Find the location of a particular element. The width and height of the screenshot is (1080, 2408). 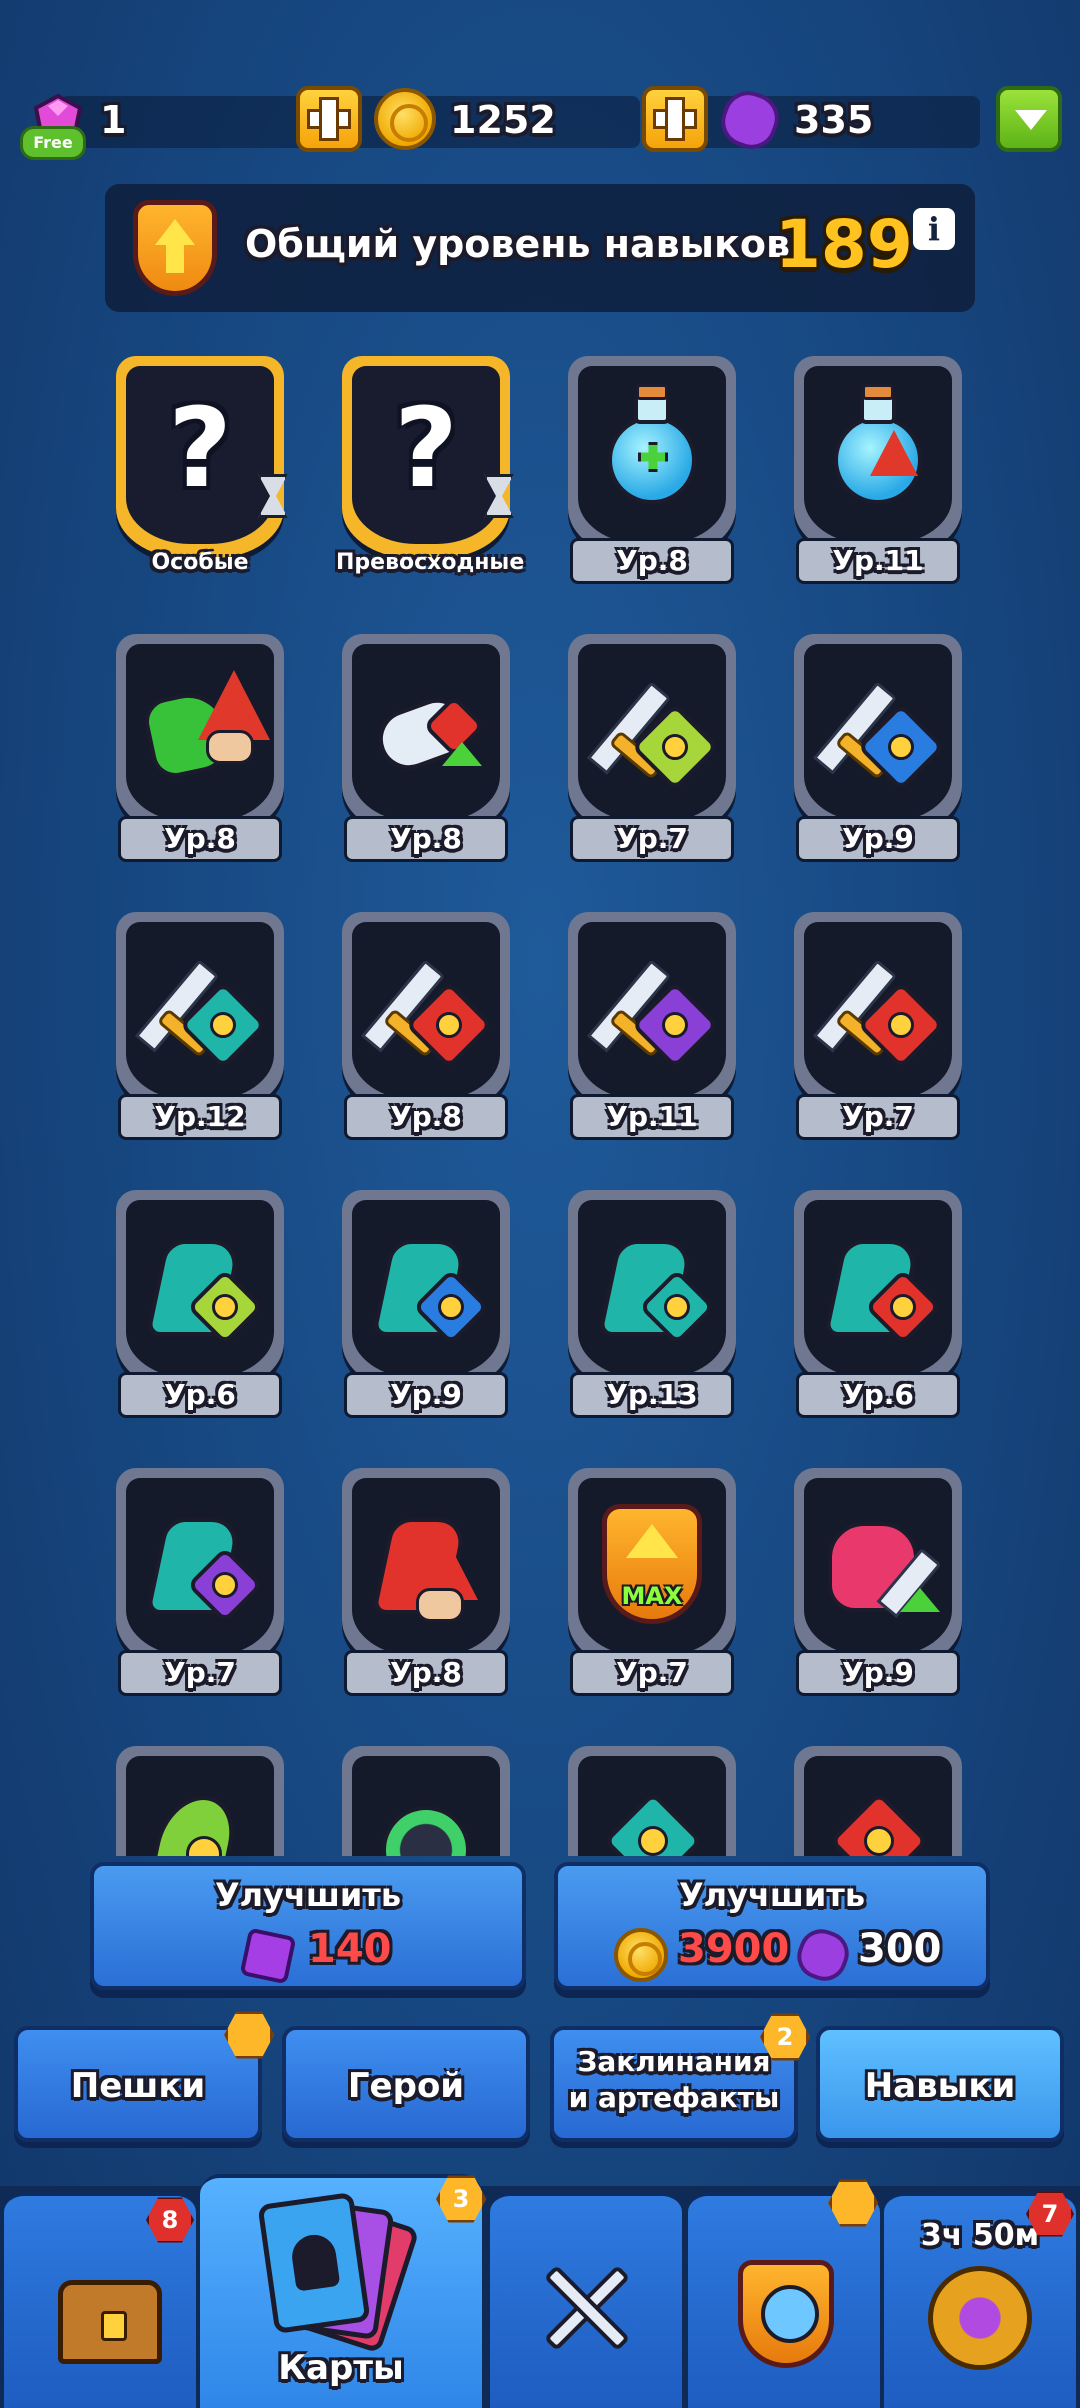

buy-tokens-button is located at coordinates (675, 119).